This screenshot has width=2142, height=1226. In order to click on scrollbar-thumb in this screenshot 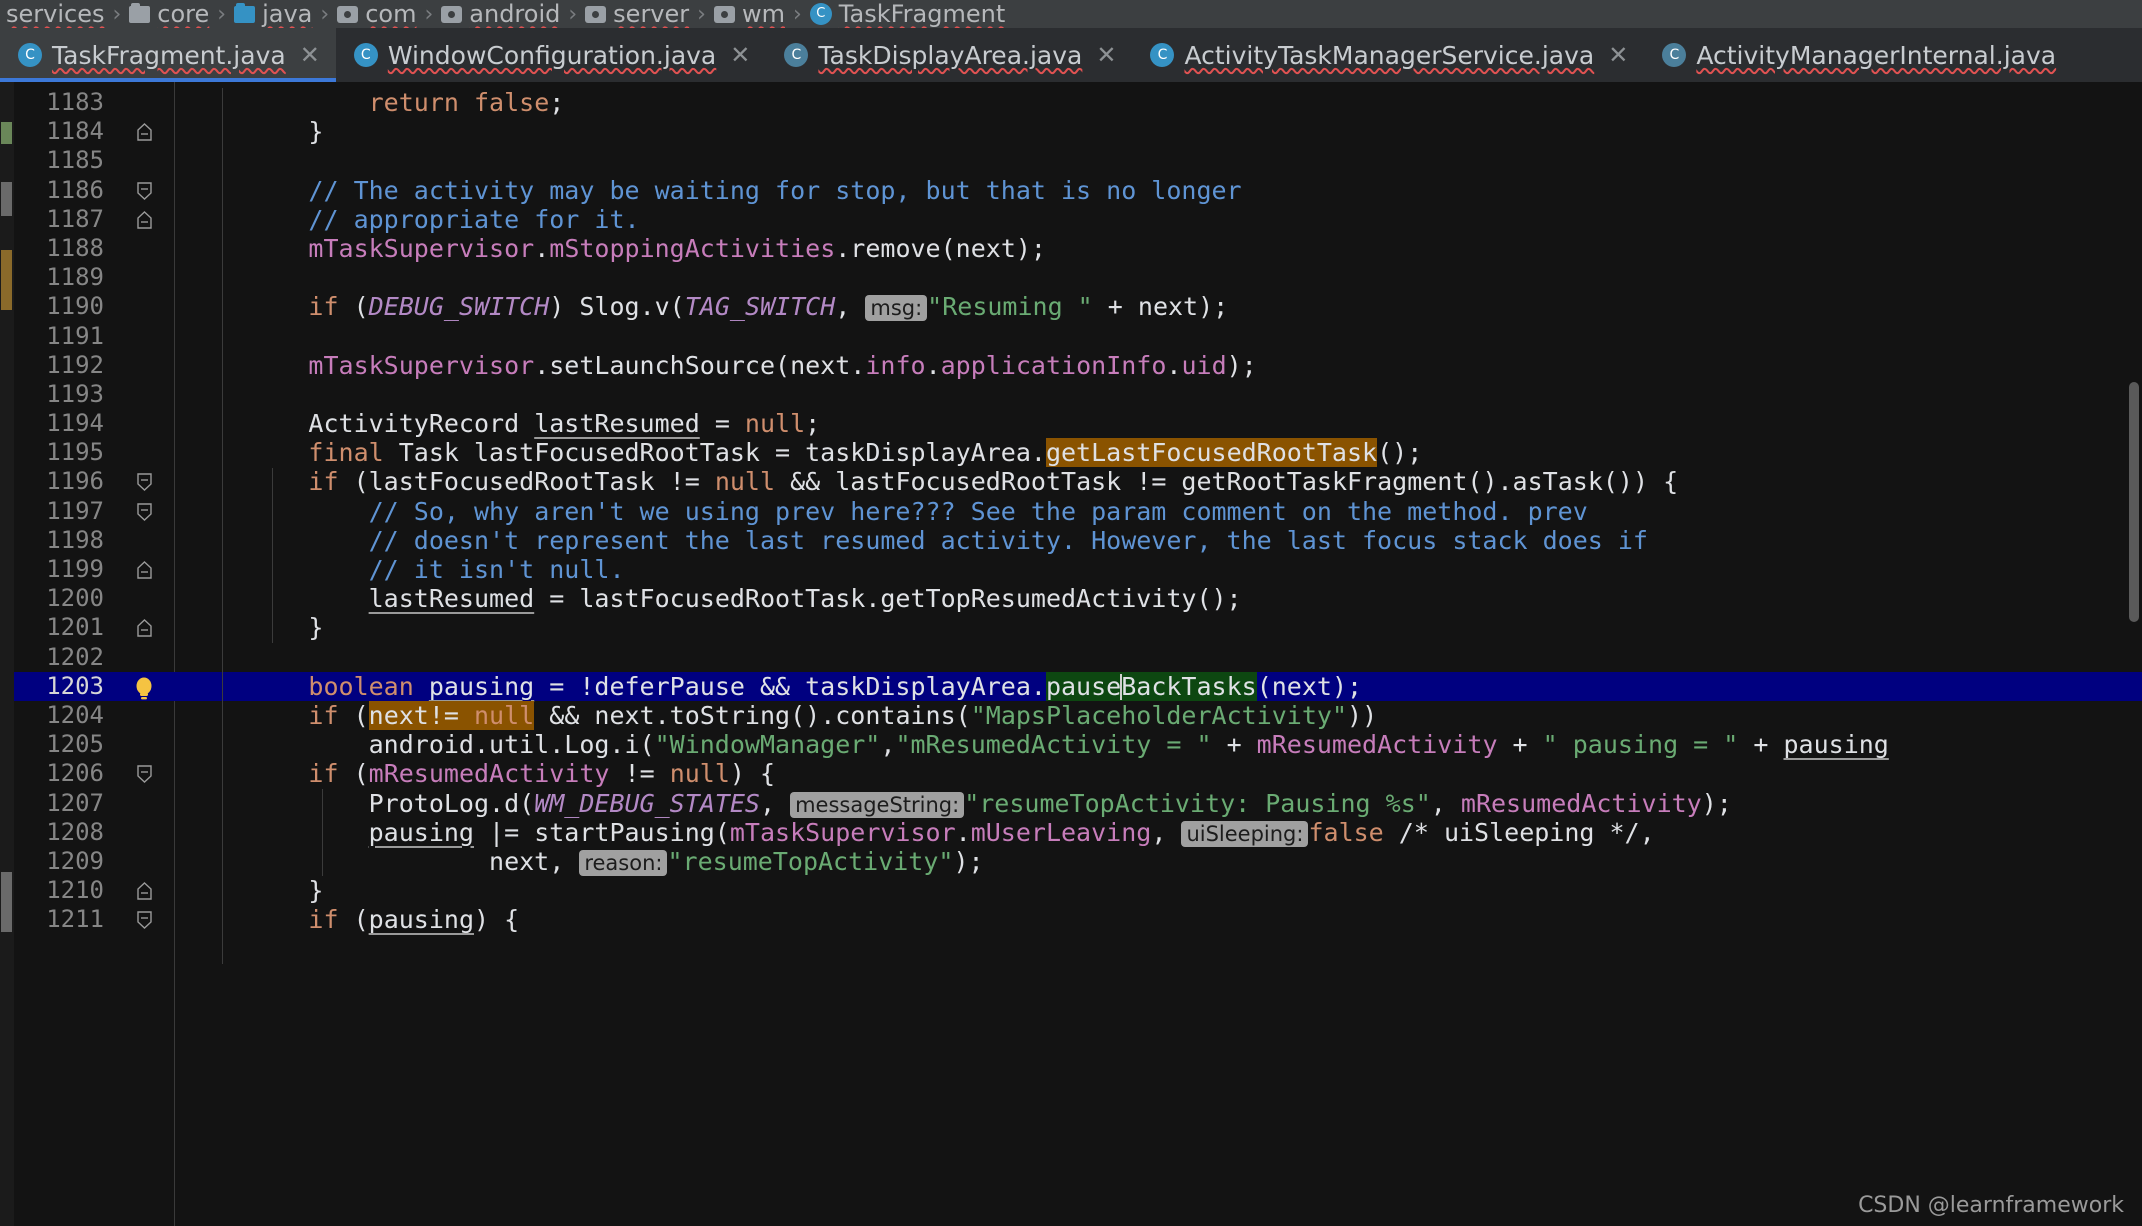, I will do `click(2134, 502)`.